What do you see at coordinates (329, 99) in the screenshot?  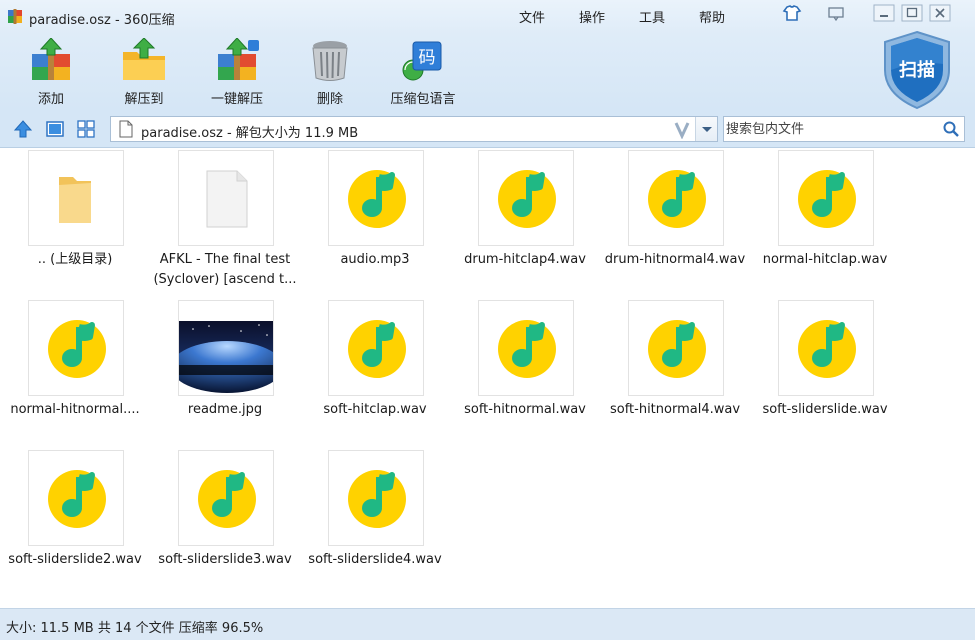 I see `delete-label: 删除` at bounding box center [329, 99].